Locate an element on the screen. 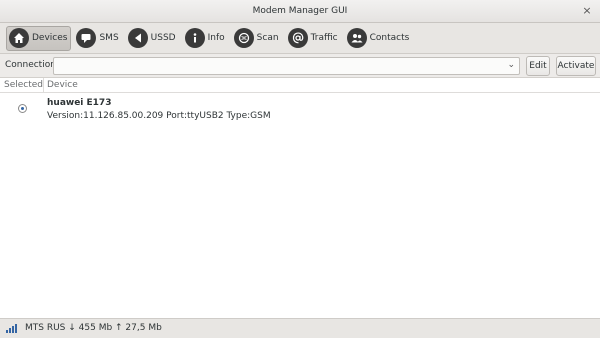 The image size is (600, 338). traffic-label: Traffic is located at coordinates (324, 38).